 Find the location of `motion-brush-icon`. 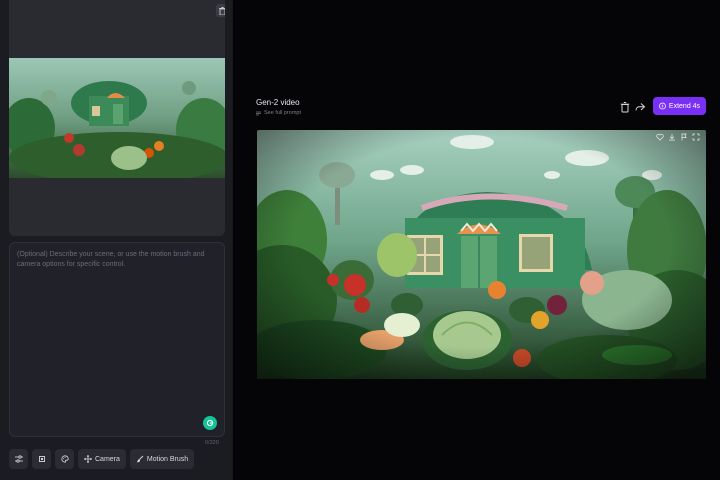

motion-brush-icon is located at coordinates (140, 459).